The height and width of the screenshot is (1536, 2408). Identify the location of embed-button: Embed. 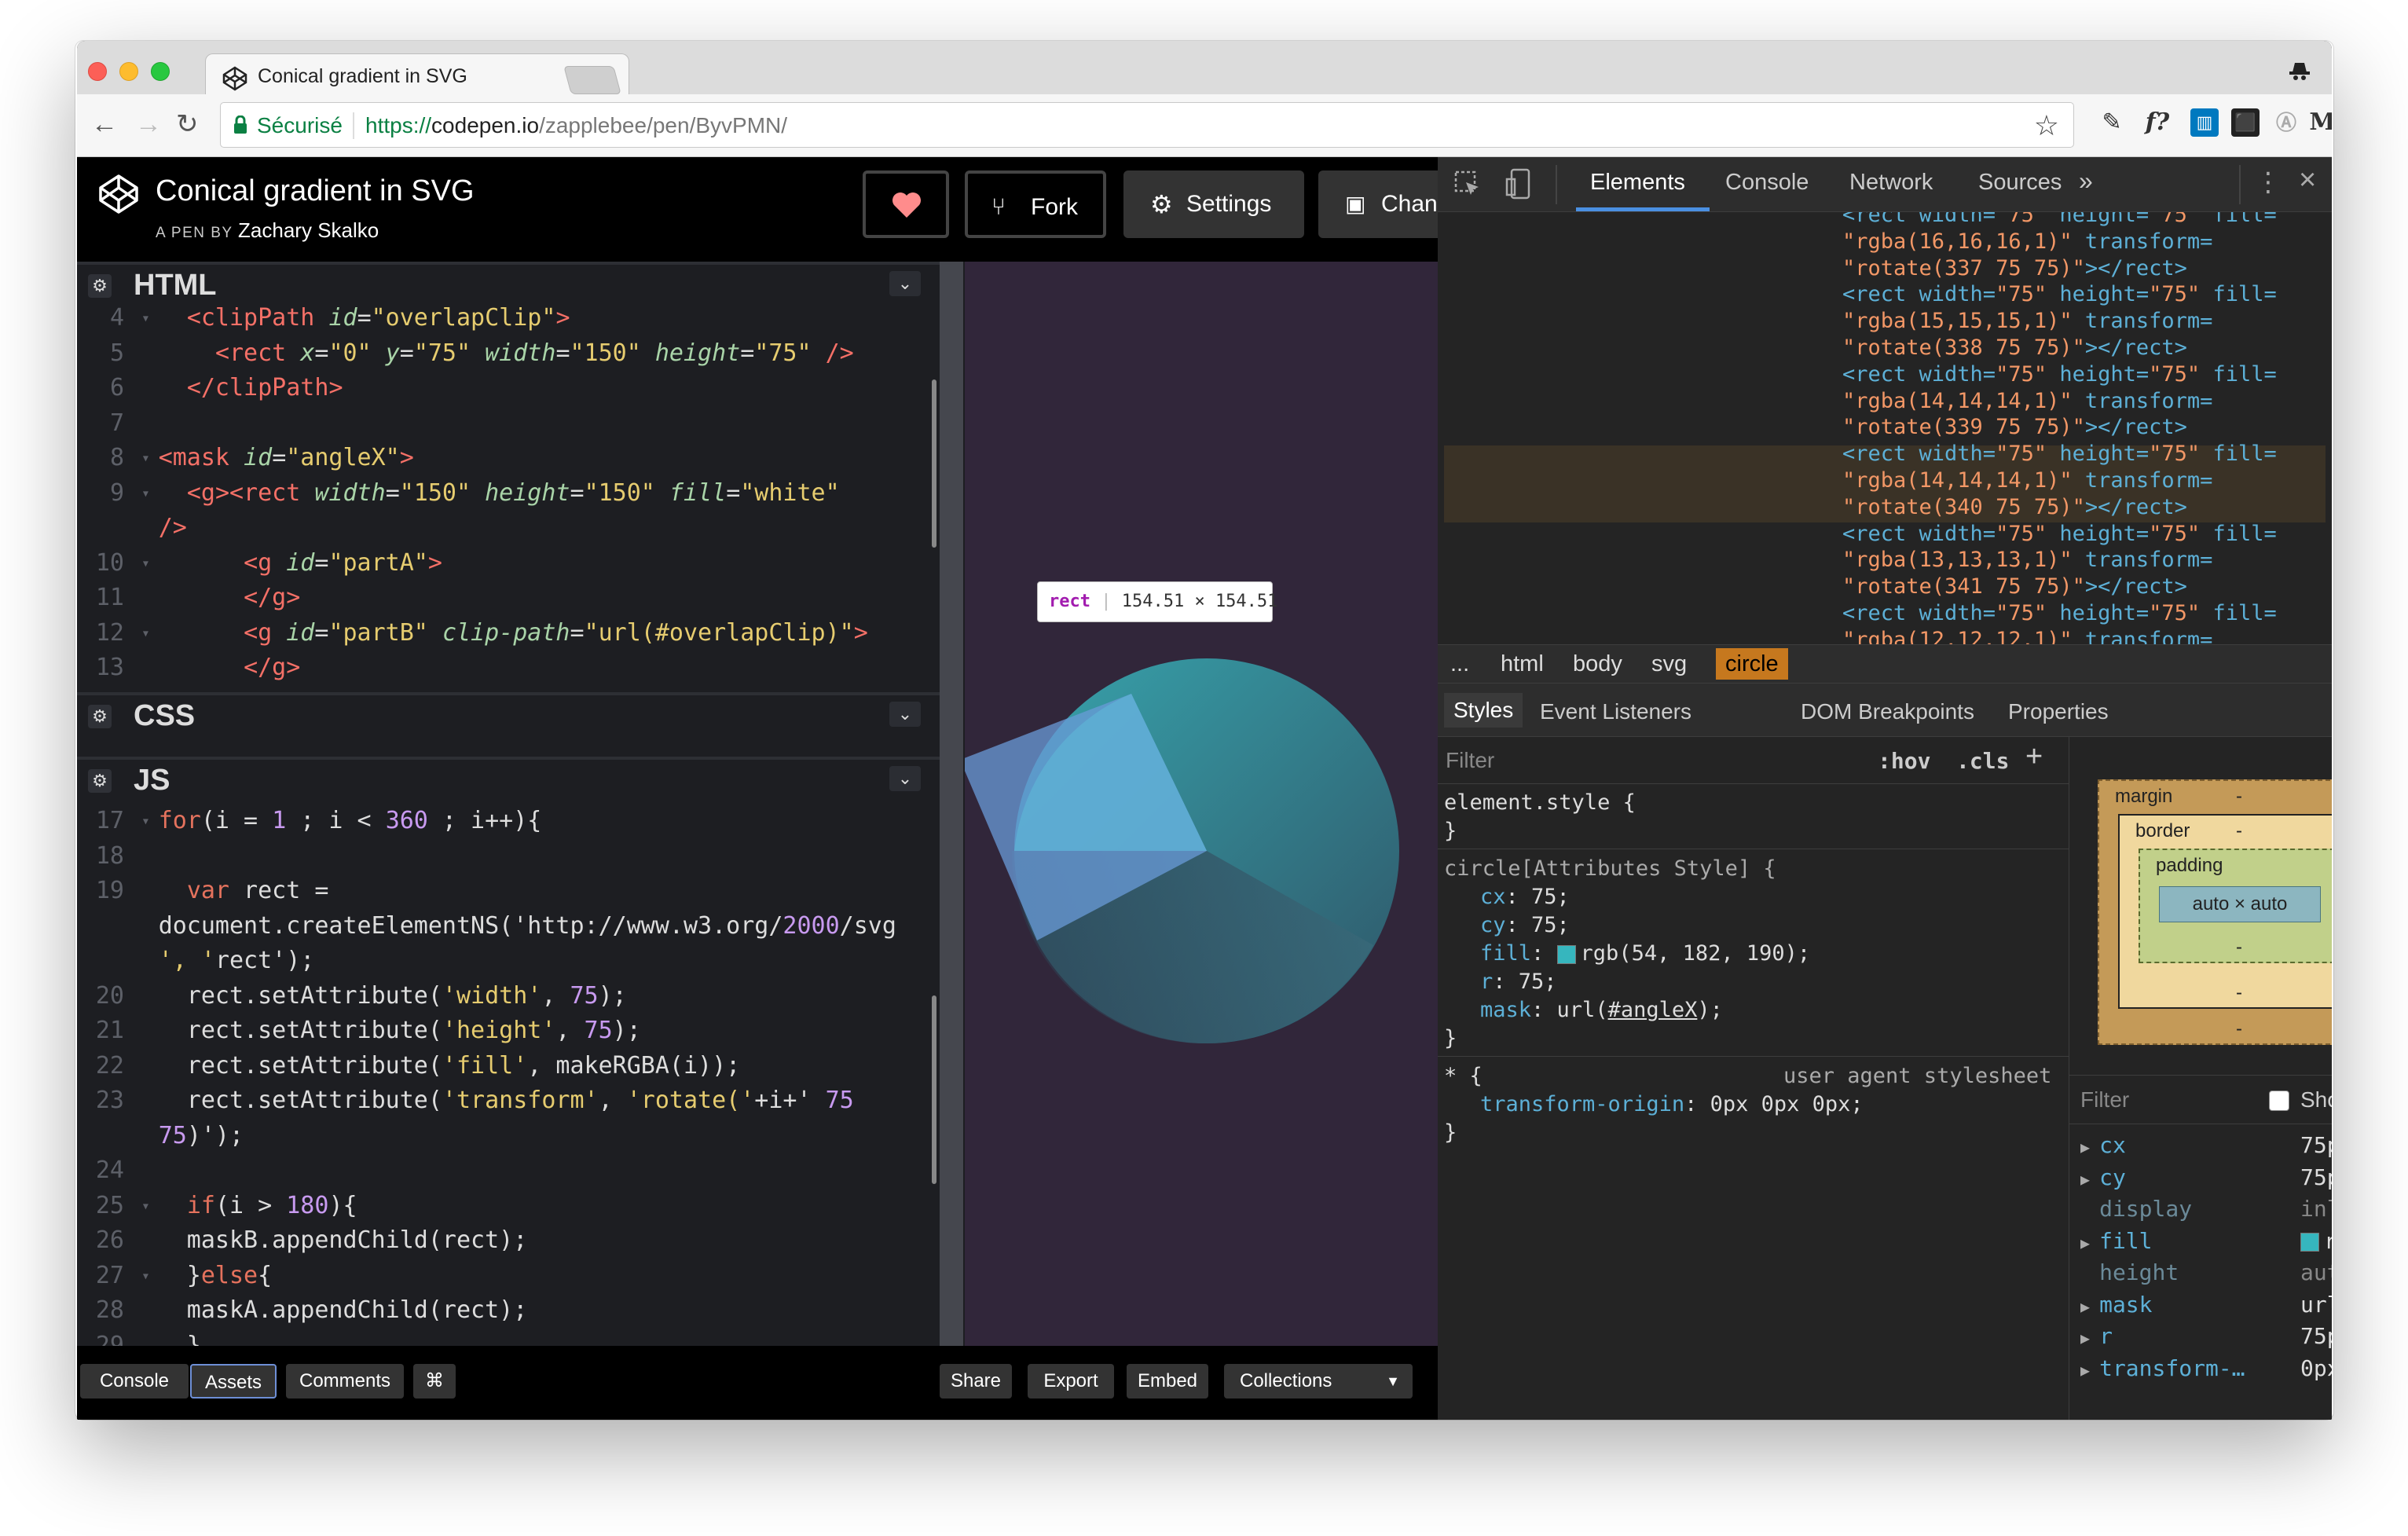
(1167, 1381).